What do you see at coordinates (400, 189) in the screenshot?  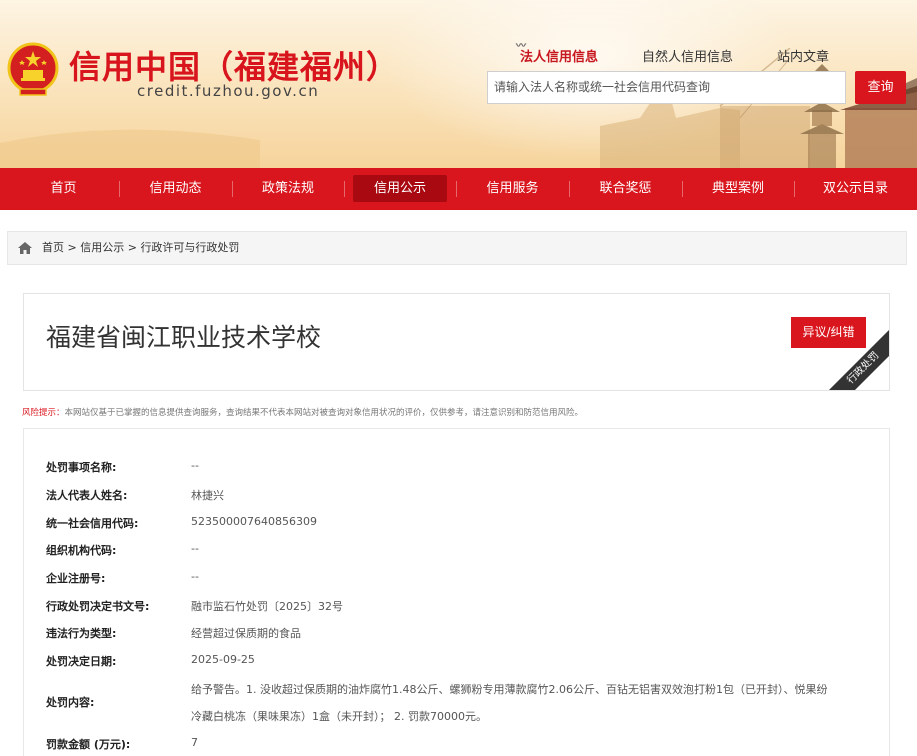 I see `nav-item-credit-publicity: 信用公示` at bounding box center [400, 189].